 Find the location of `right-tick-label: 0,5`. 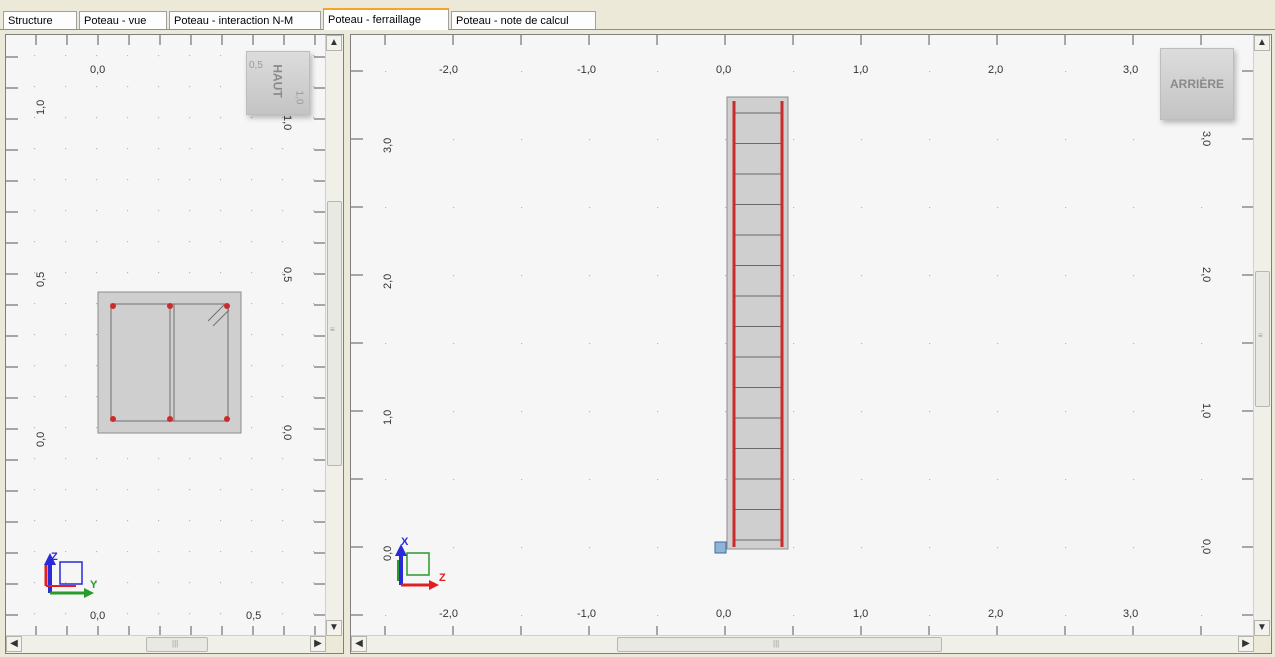

right-tick-label: 0,5 is located at coordinates (287, 274).